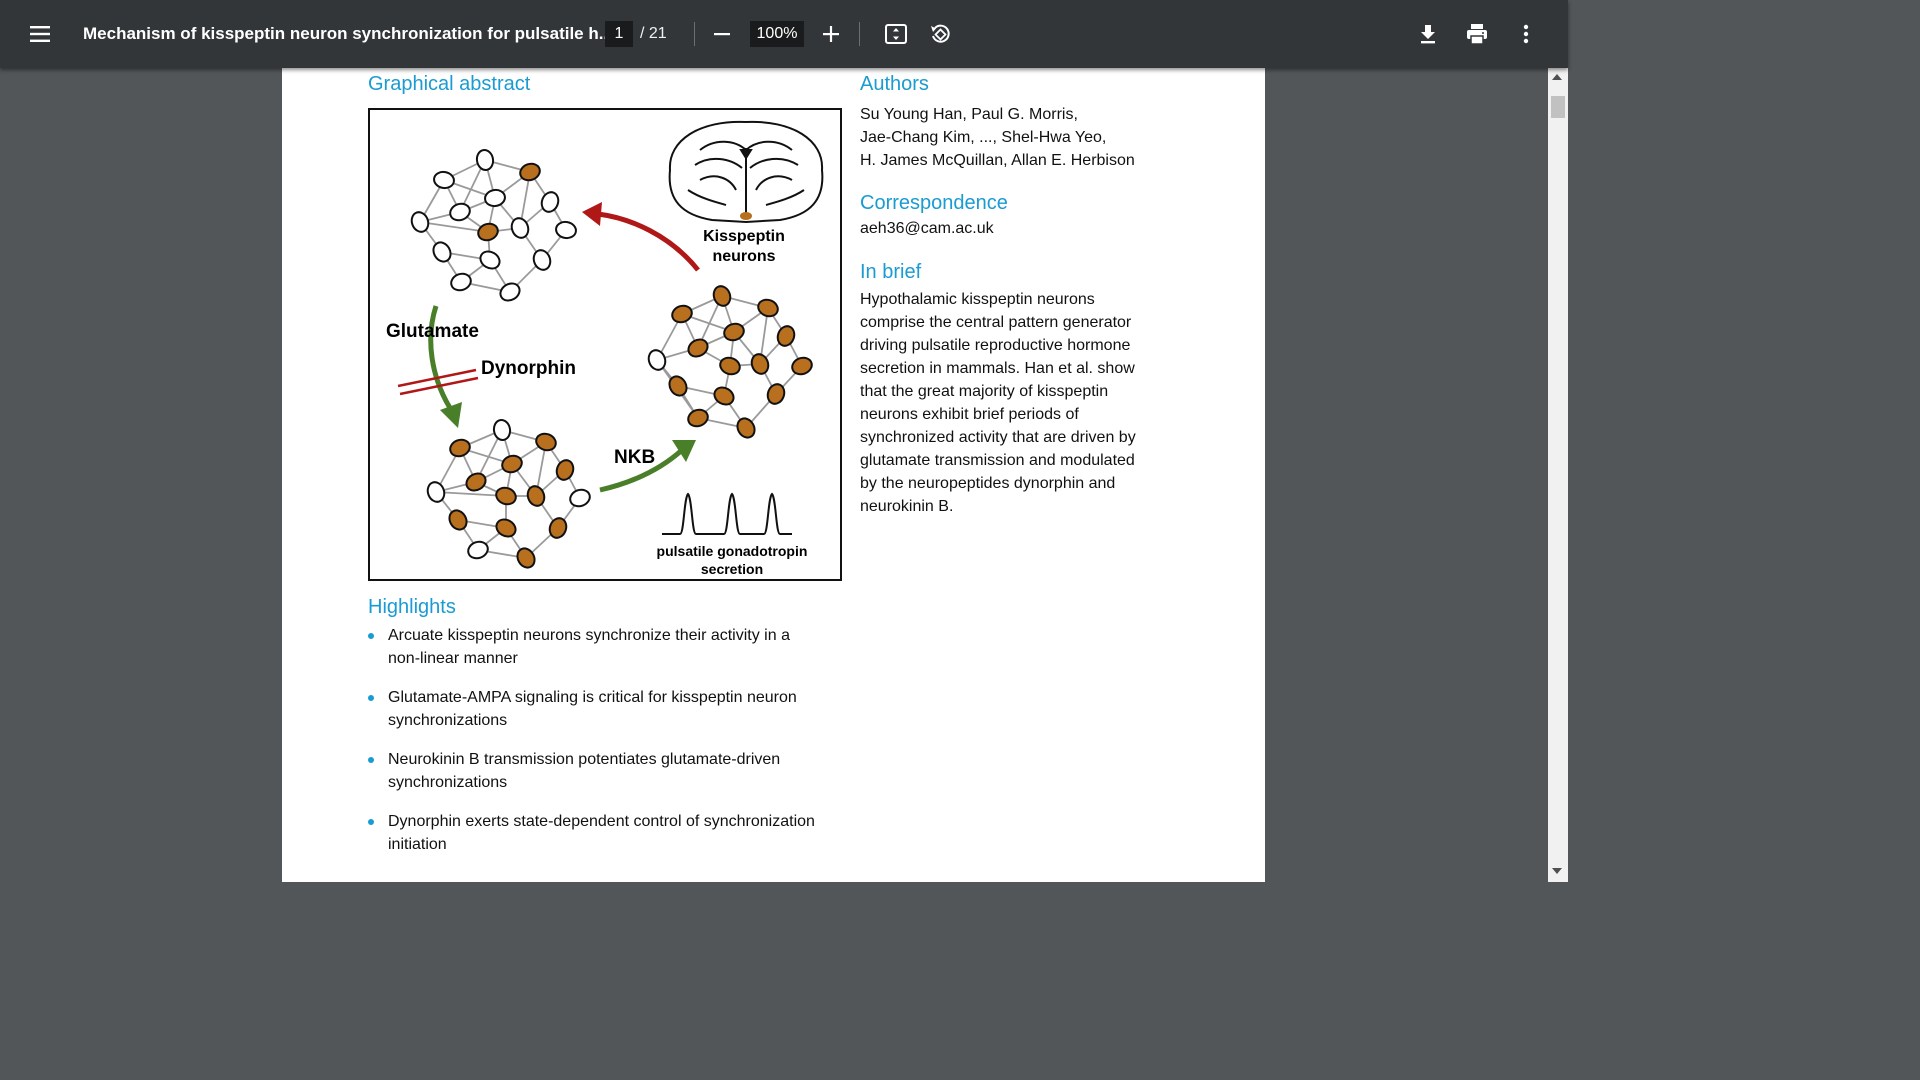  What do you see at coordinates (997, 460) in the screenshot?
I see `in-brief-line: glutamate transmission and modulated` at bounding box center [997, 460].